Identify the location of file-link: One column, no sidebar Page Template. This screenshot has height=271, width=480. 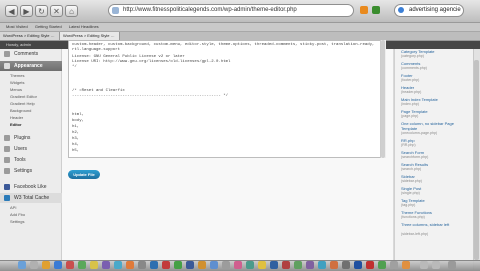
(433, 126).